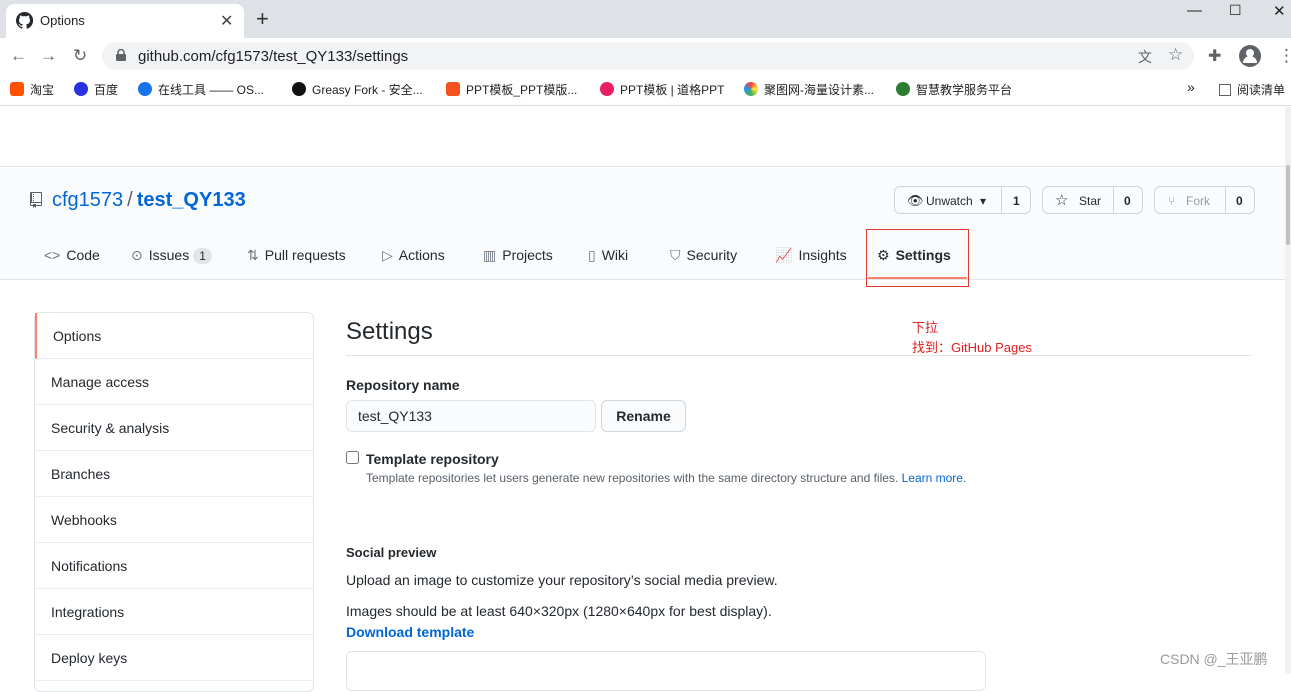  Describe the element at coordinates (410, 632) in the screenshot. I see `download-template-link: Download template` at that location.